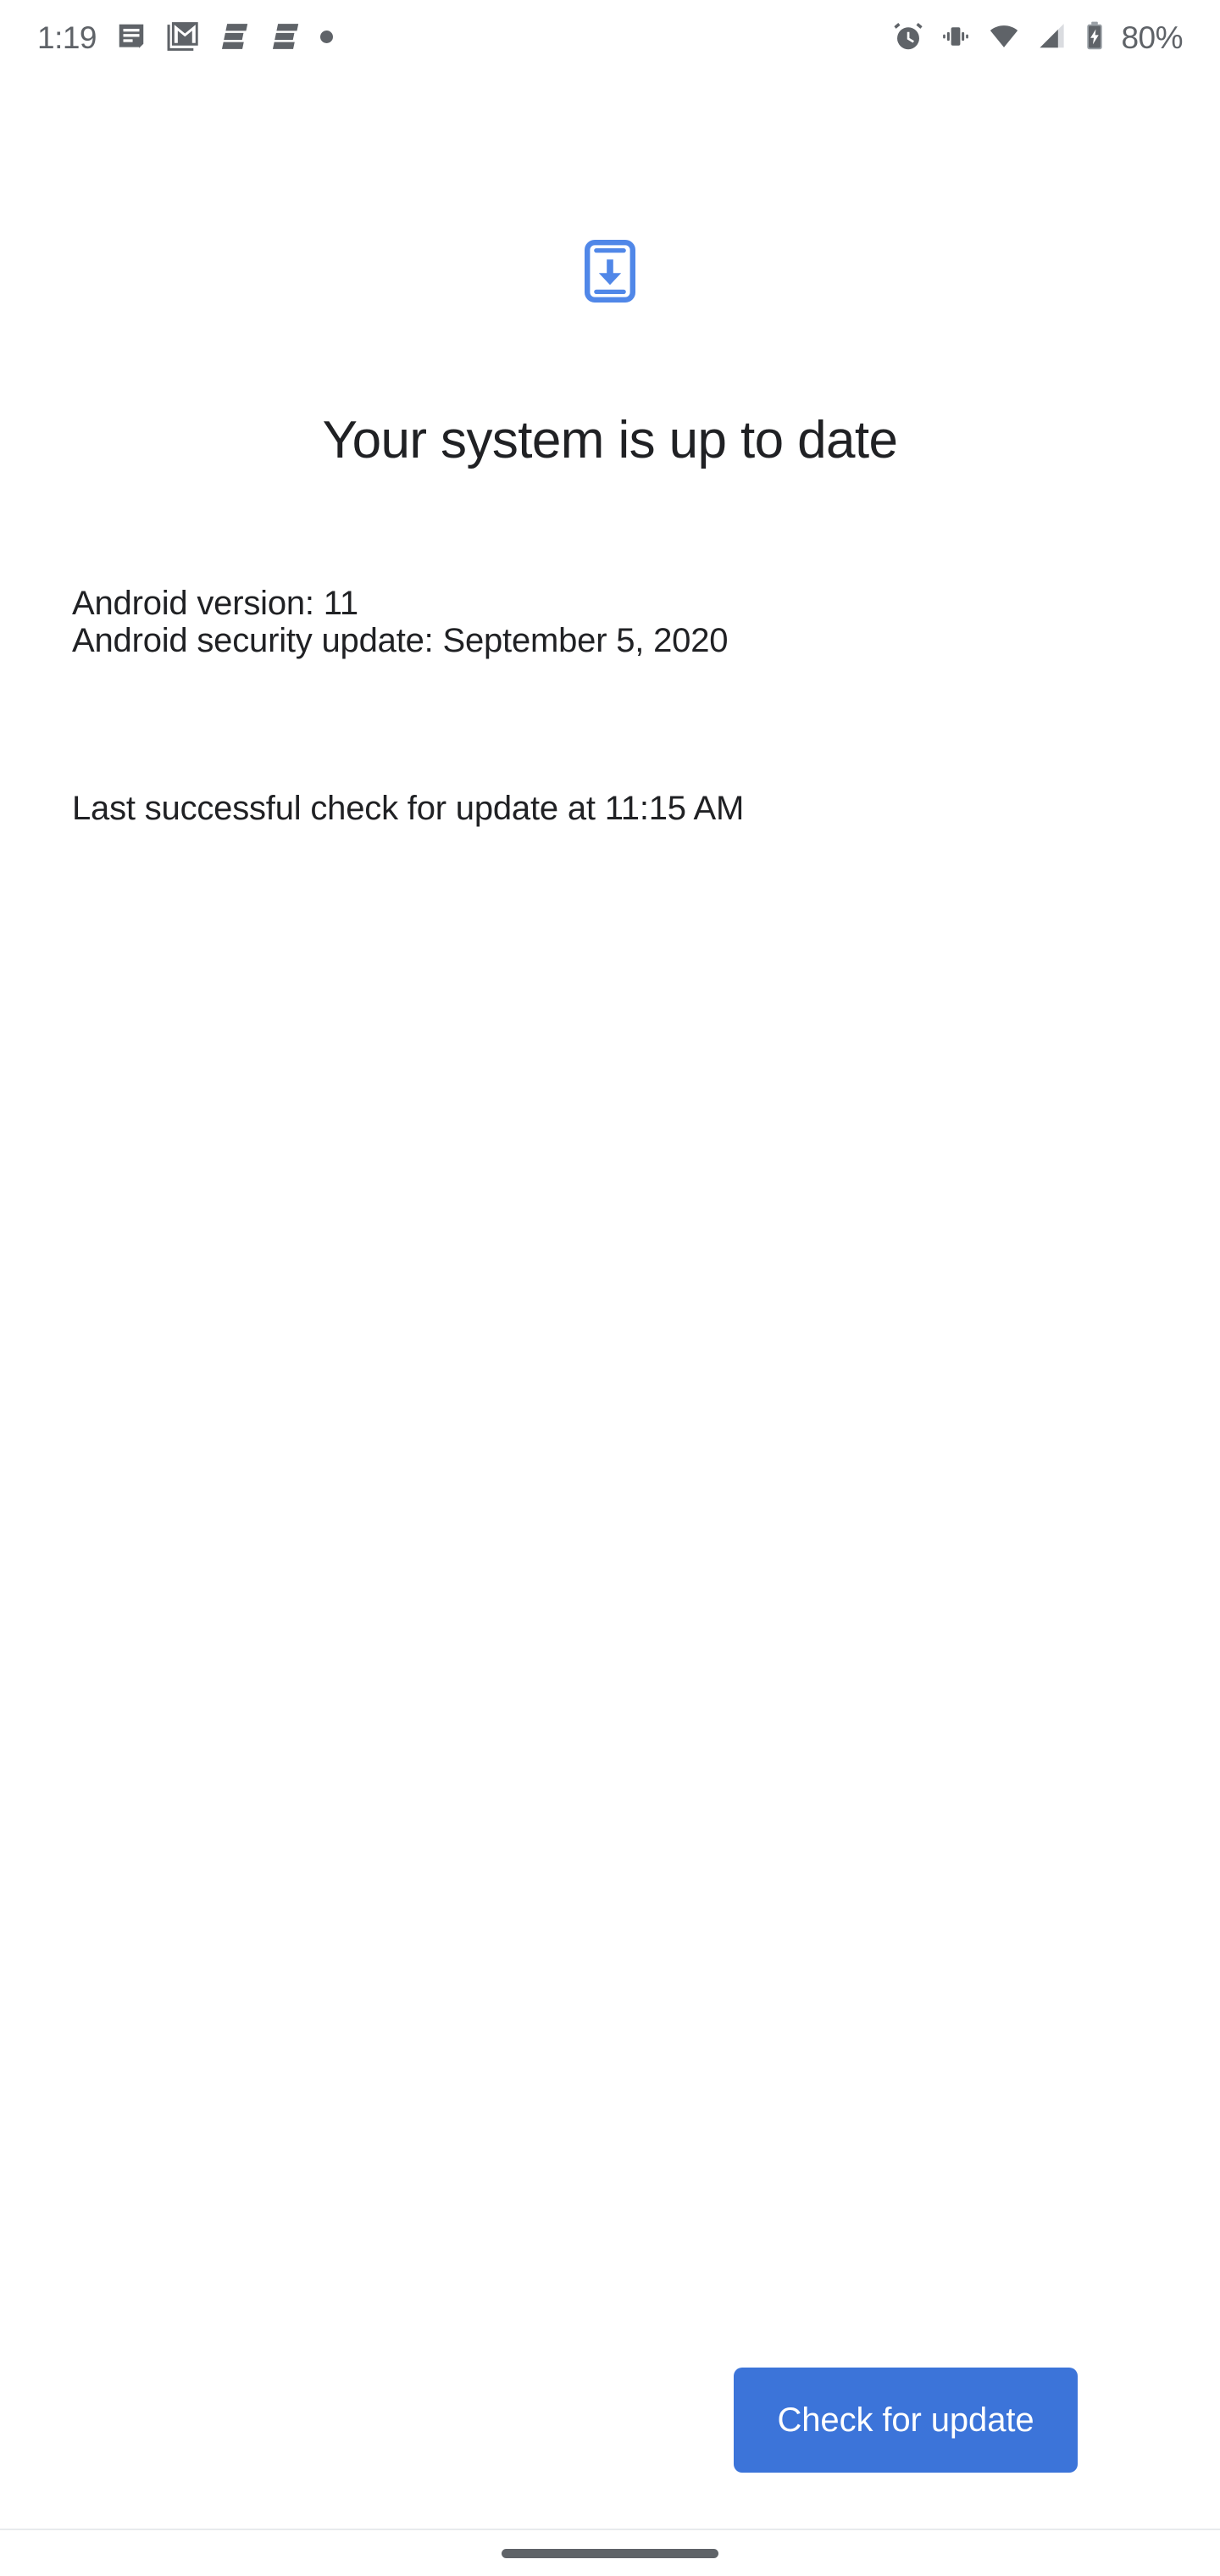 The width and height of the screenshot is (1220, 2576). I want to click on wifi-icon, so click(1004, 36).